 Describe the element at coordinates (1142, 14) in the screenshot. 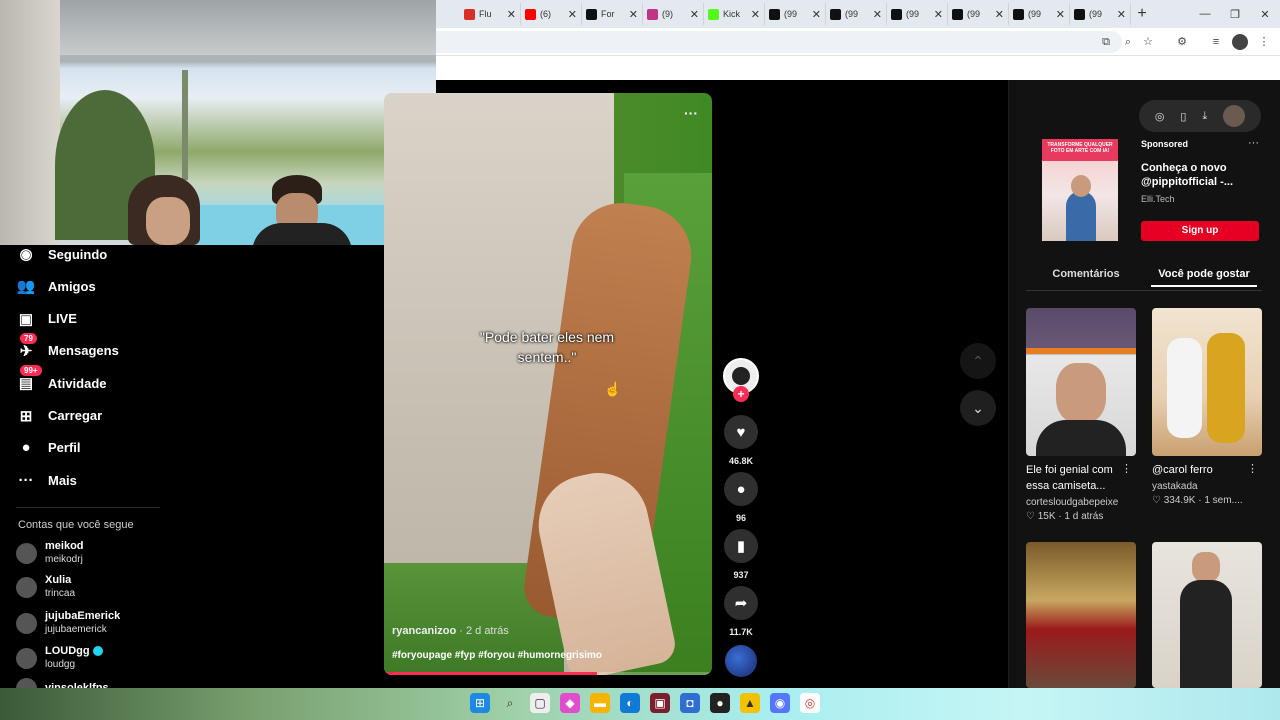

I see `new-tab-button: +` at that location.